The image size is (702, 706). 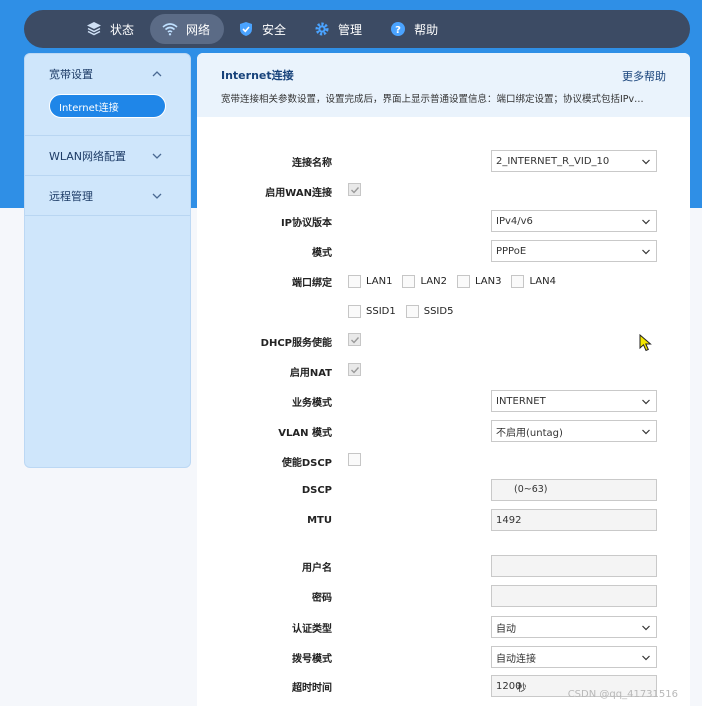 I want to click on nav-item-network: 网络, so click(x=187, y=29).